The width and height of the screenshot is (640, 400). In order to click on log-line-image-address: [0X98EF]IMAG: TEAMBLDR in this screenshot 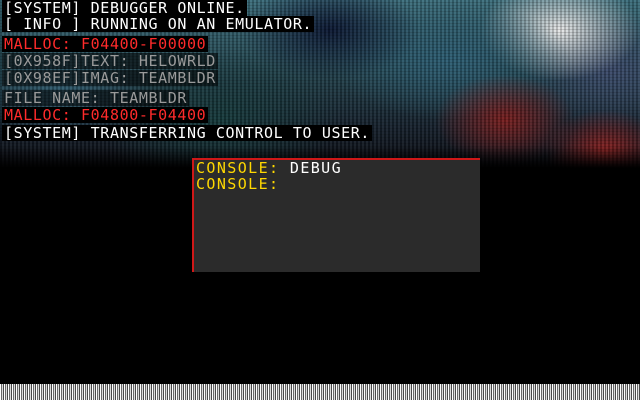, I will do `click(110, 78)`.